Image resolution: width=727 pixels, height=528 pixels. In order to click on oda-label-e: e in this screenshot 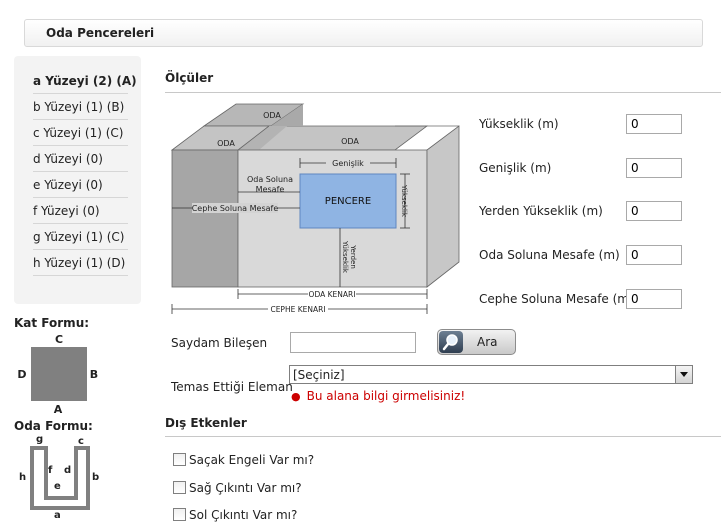, I will do `click(57, 486)`.